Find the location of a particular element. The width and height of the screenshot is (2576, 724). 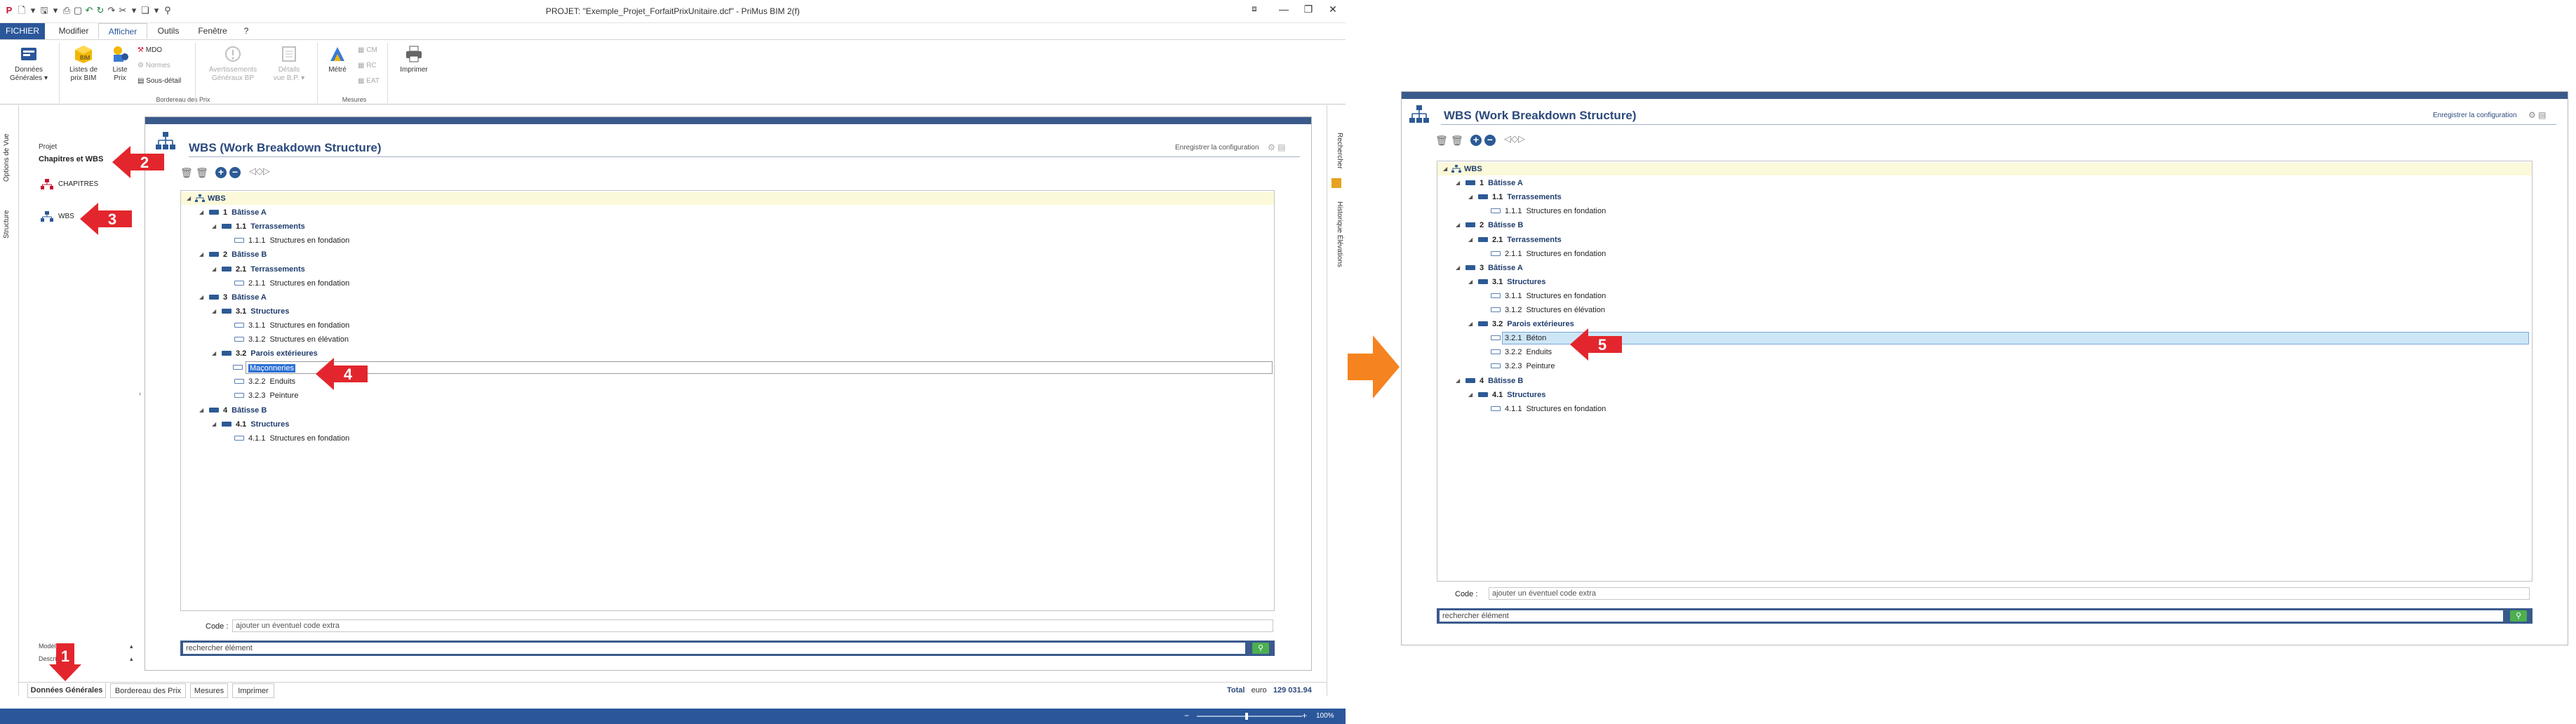

search-button-right: ⚲ is located at coordinates (2519, 616).